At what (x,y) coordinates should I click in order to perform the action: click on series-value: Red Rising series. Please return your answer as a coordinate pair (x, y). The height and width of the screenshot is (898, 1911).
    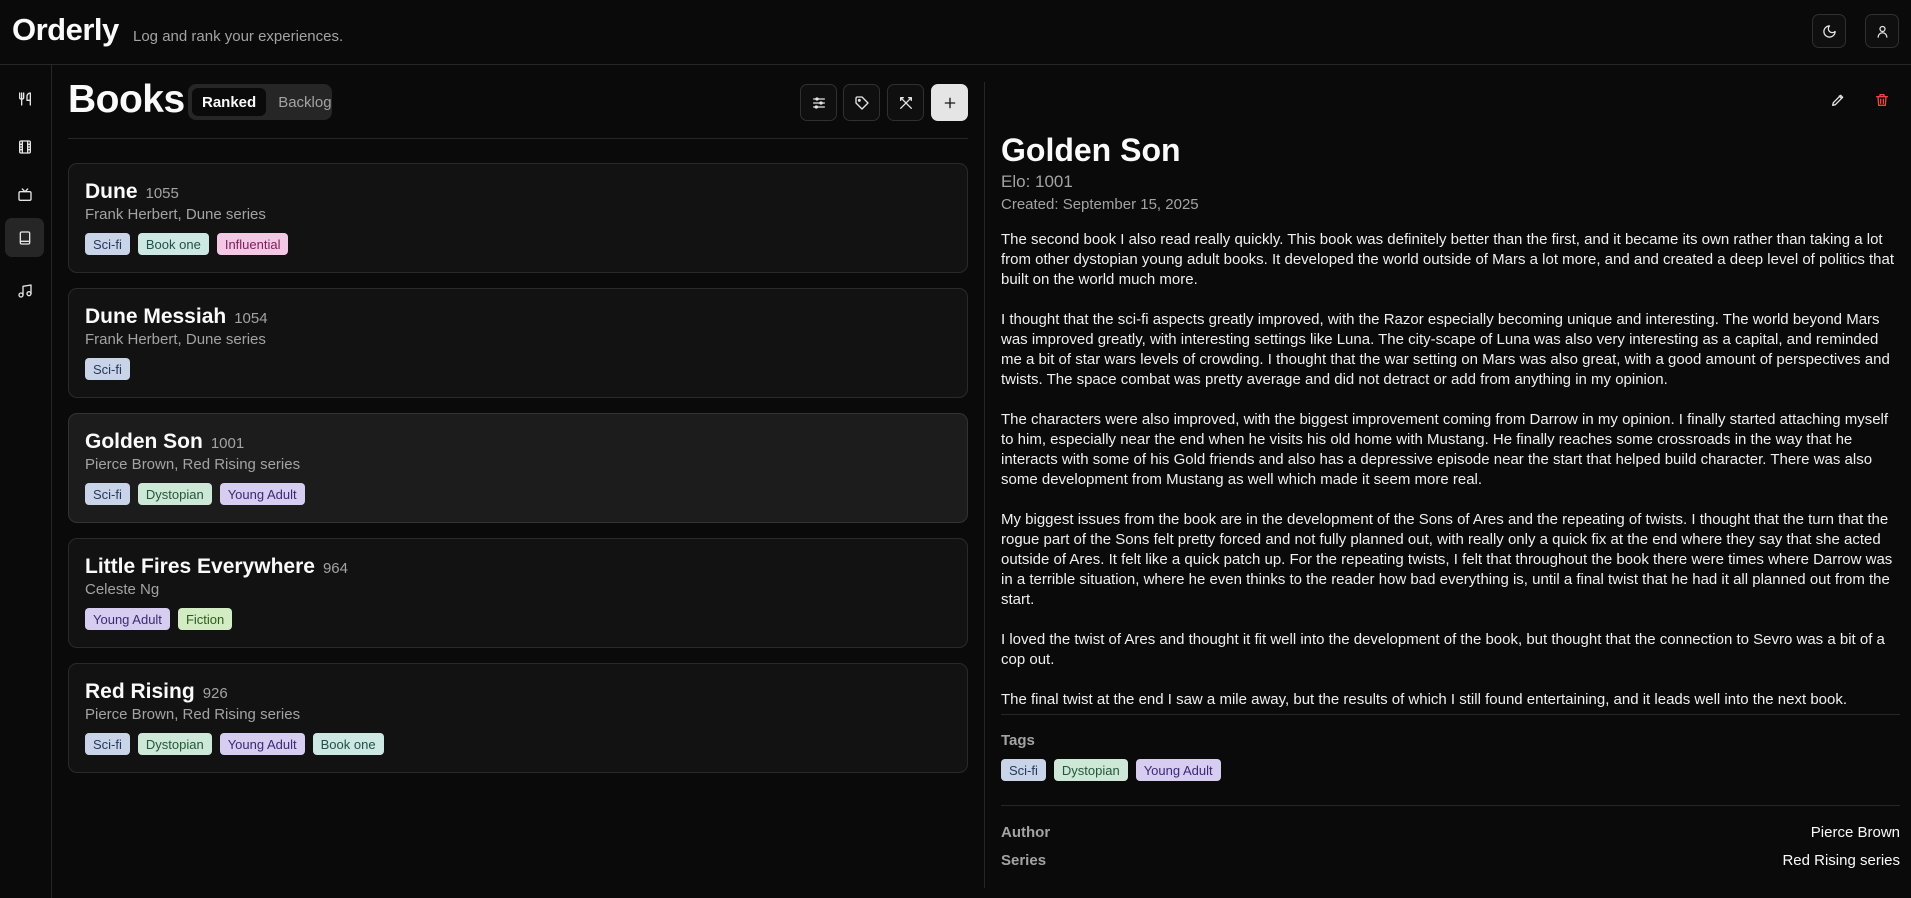
    Looking at the image, I should click on (1841, 860).